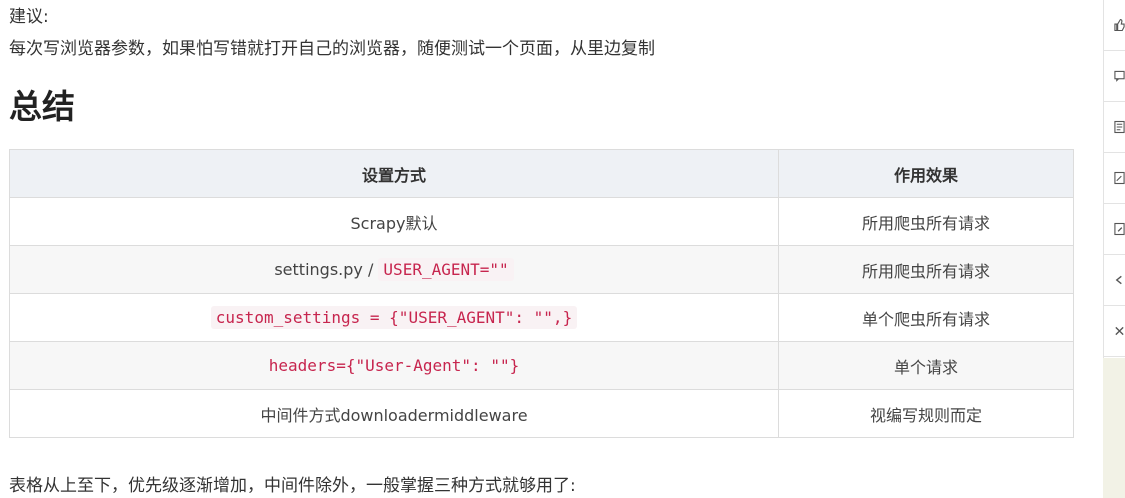 This screenshot has width=1125, height=498. Describe the element at coordinates (926, 317) in the screenshot. I see `effect-cell: 单个爬虫所有请求` at that location.